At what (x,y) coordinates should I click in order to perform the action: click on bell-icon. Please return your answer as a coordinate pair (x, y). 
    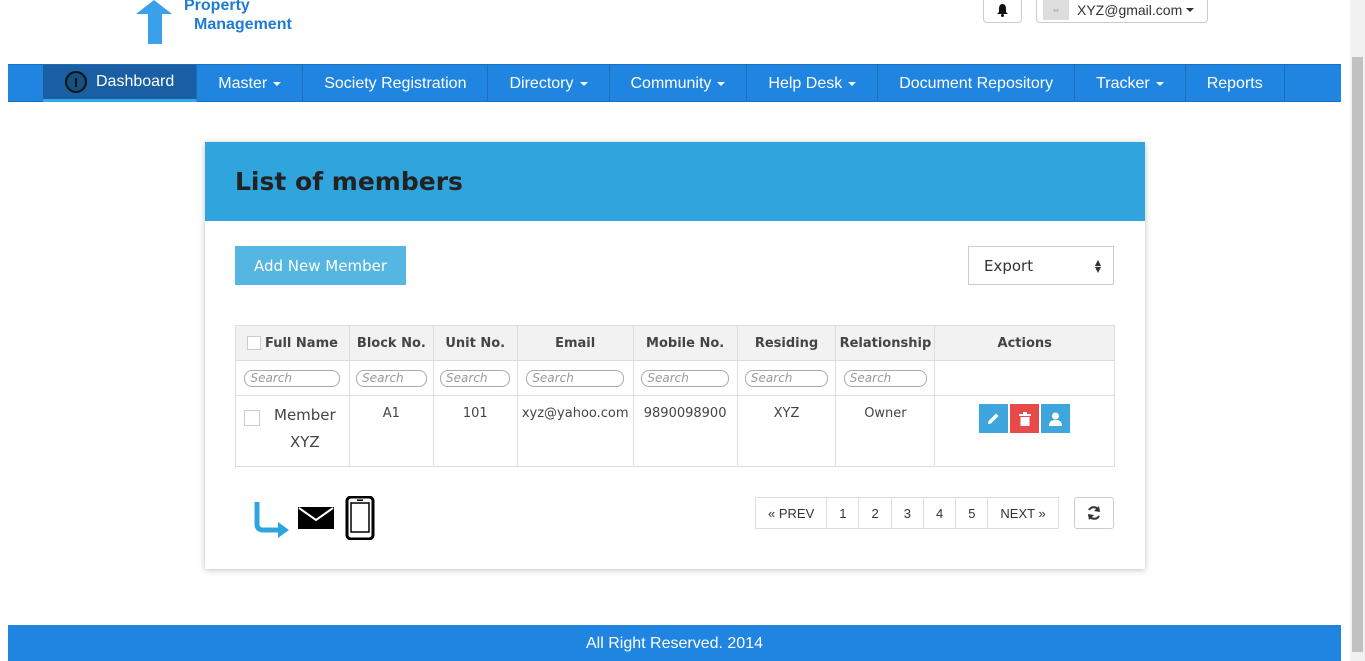
    Looking at the image, I should click on (1002, 10).